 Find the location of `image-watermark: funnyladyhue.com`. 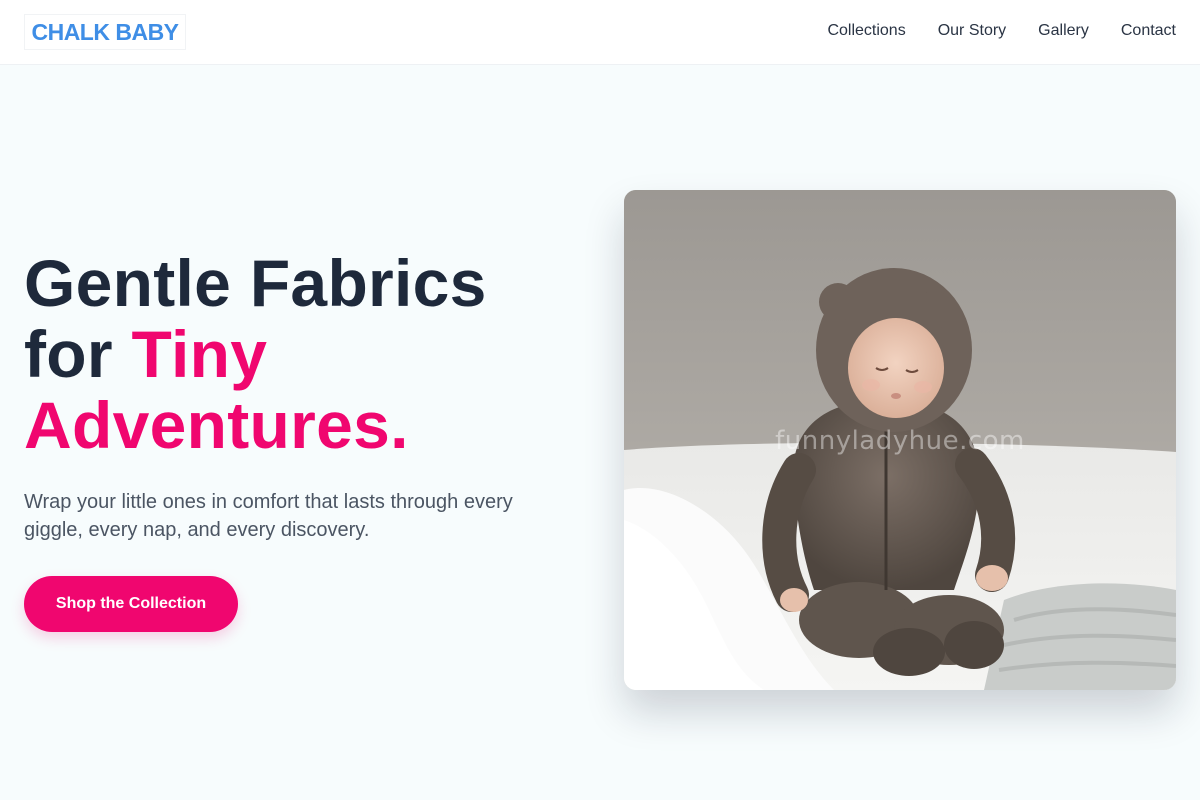

image-watermark: funnyladyhue.com is located at coordinates (900, 441).